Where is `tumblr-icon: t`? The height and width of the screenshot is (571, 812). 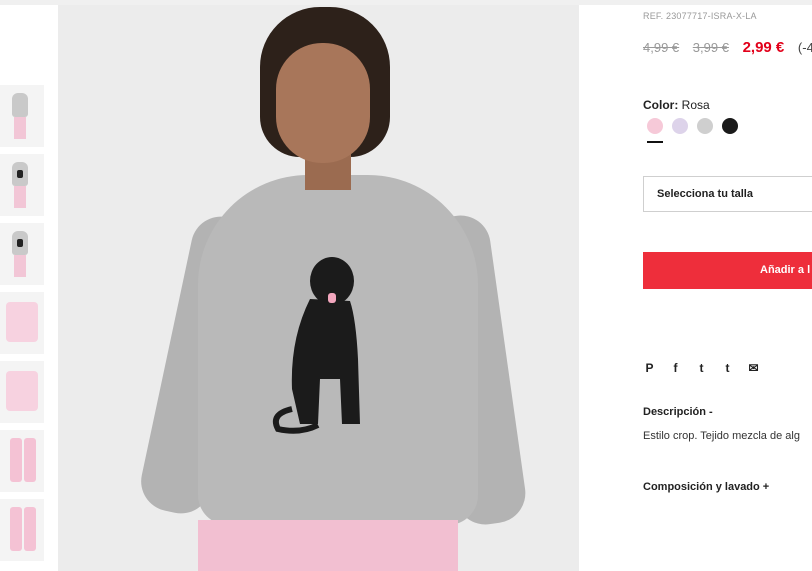
tumblr-icon: t is located at coordinates (727, 368).